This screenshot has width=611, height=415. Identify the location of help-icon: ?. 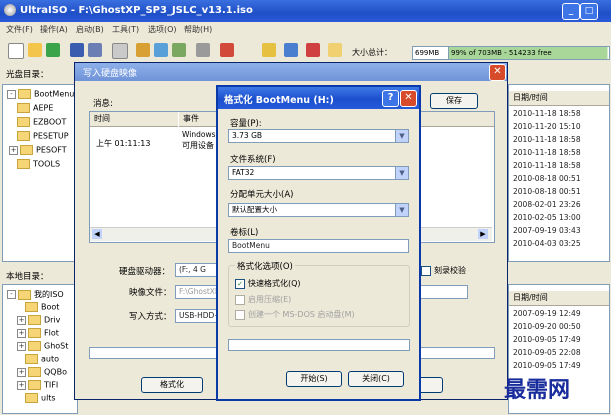
(390, 98).